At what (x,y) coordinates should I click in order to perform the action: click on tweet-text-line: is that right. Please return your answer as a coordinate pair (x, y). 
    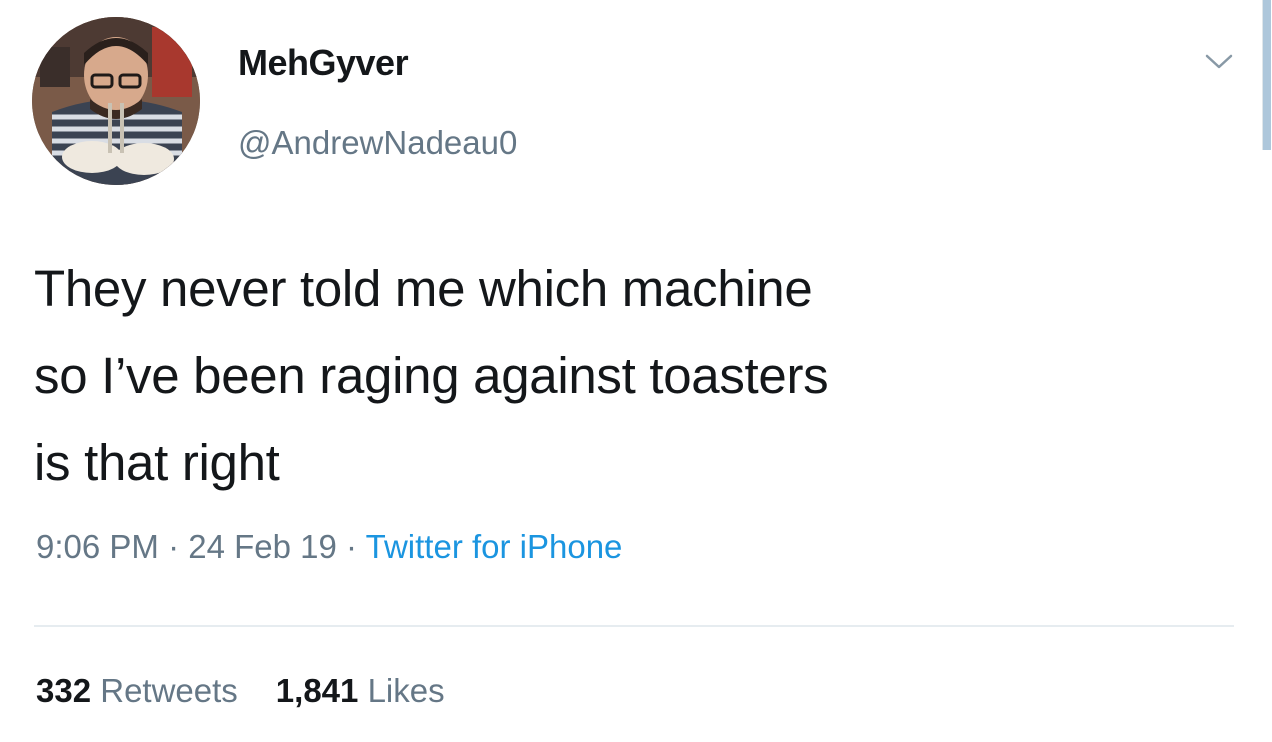
    Looking at the image, I should click on (157, 462).